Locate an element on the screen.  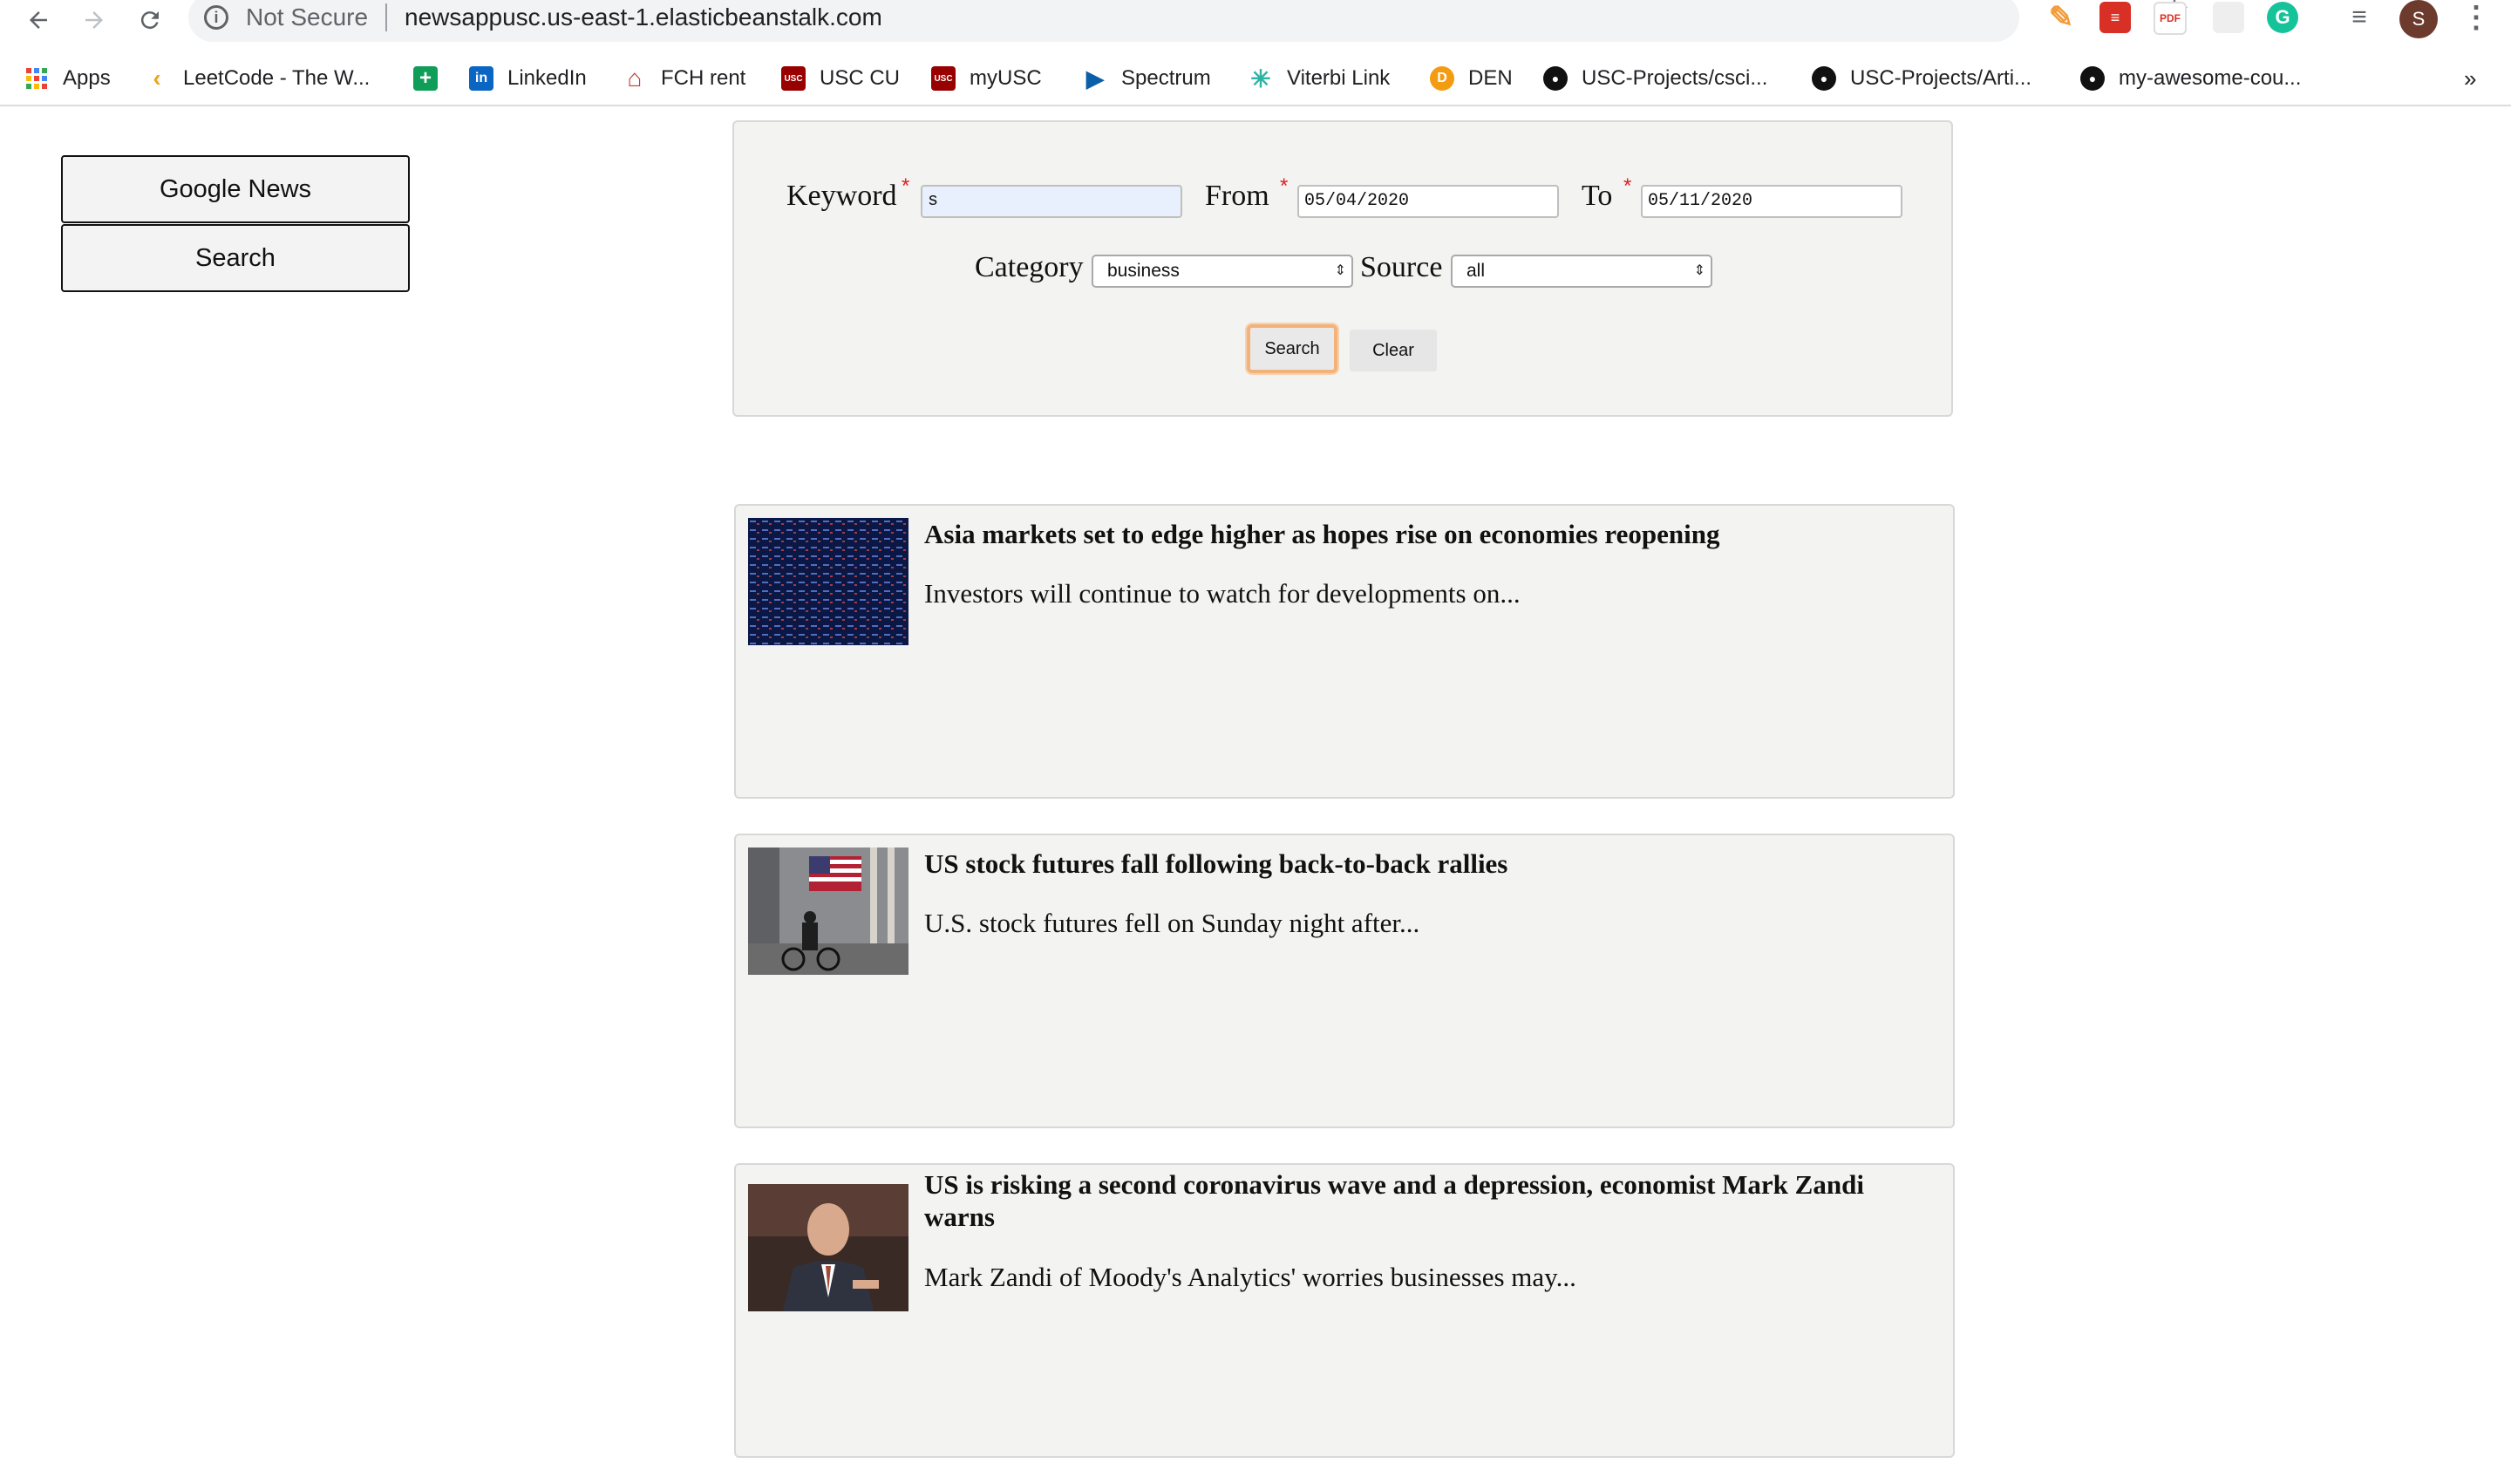
category-value: business is located at coordinates (1143, 271).